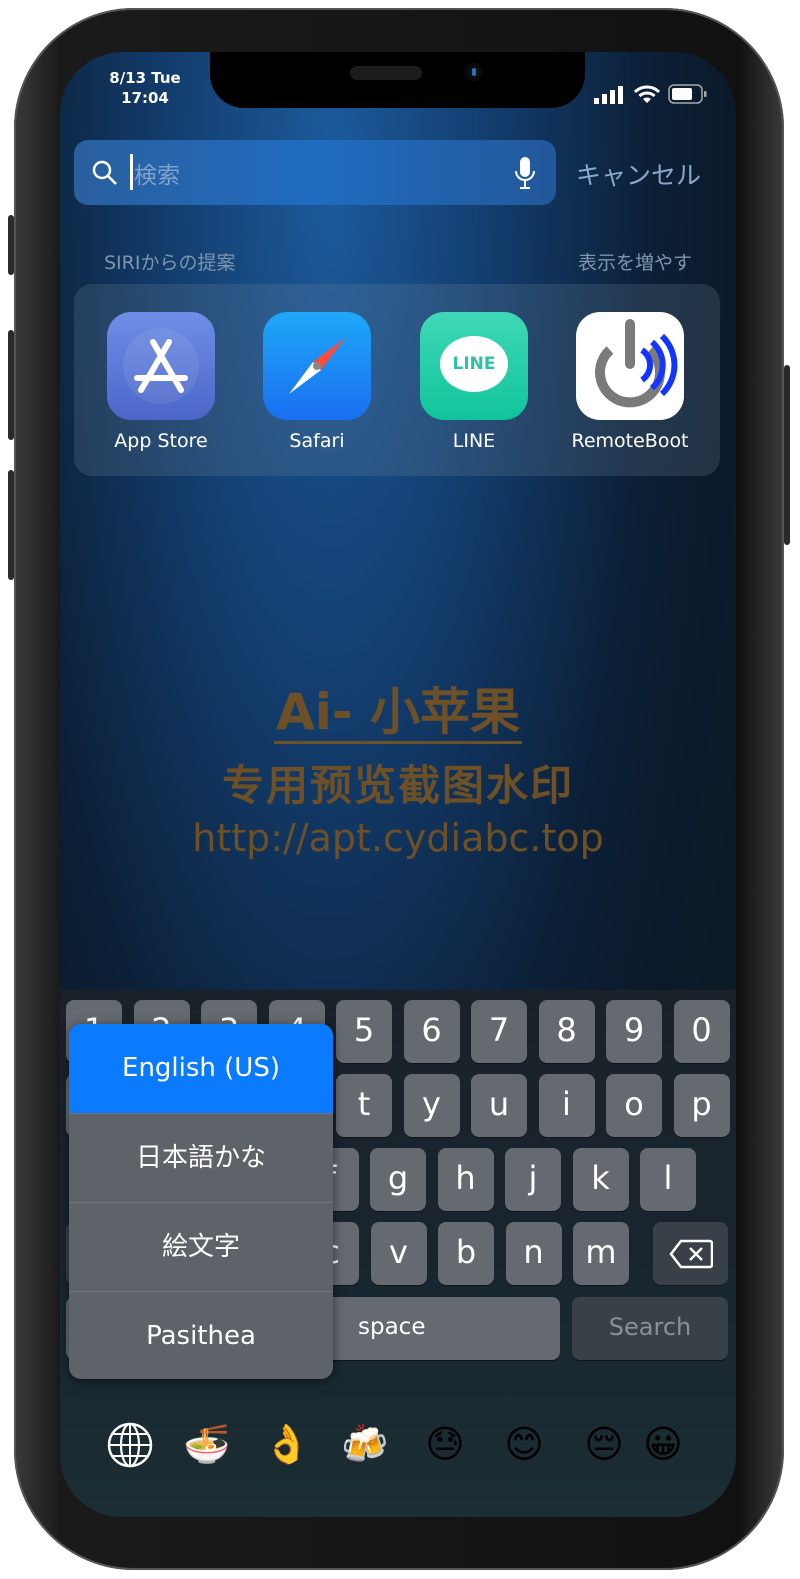 The image size is (800, 1579). Describe the element at coordinates (11, 525) in the screenshot. I see `volume-down-button` at that location.